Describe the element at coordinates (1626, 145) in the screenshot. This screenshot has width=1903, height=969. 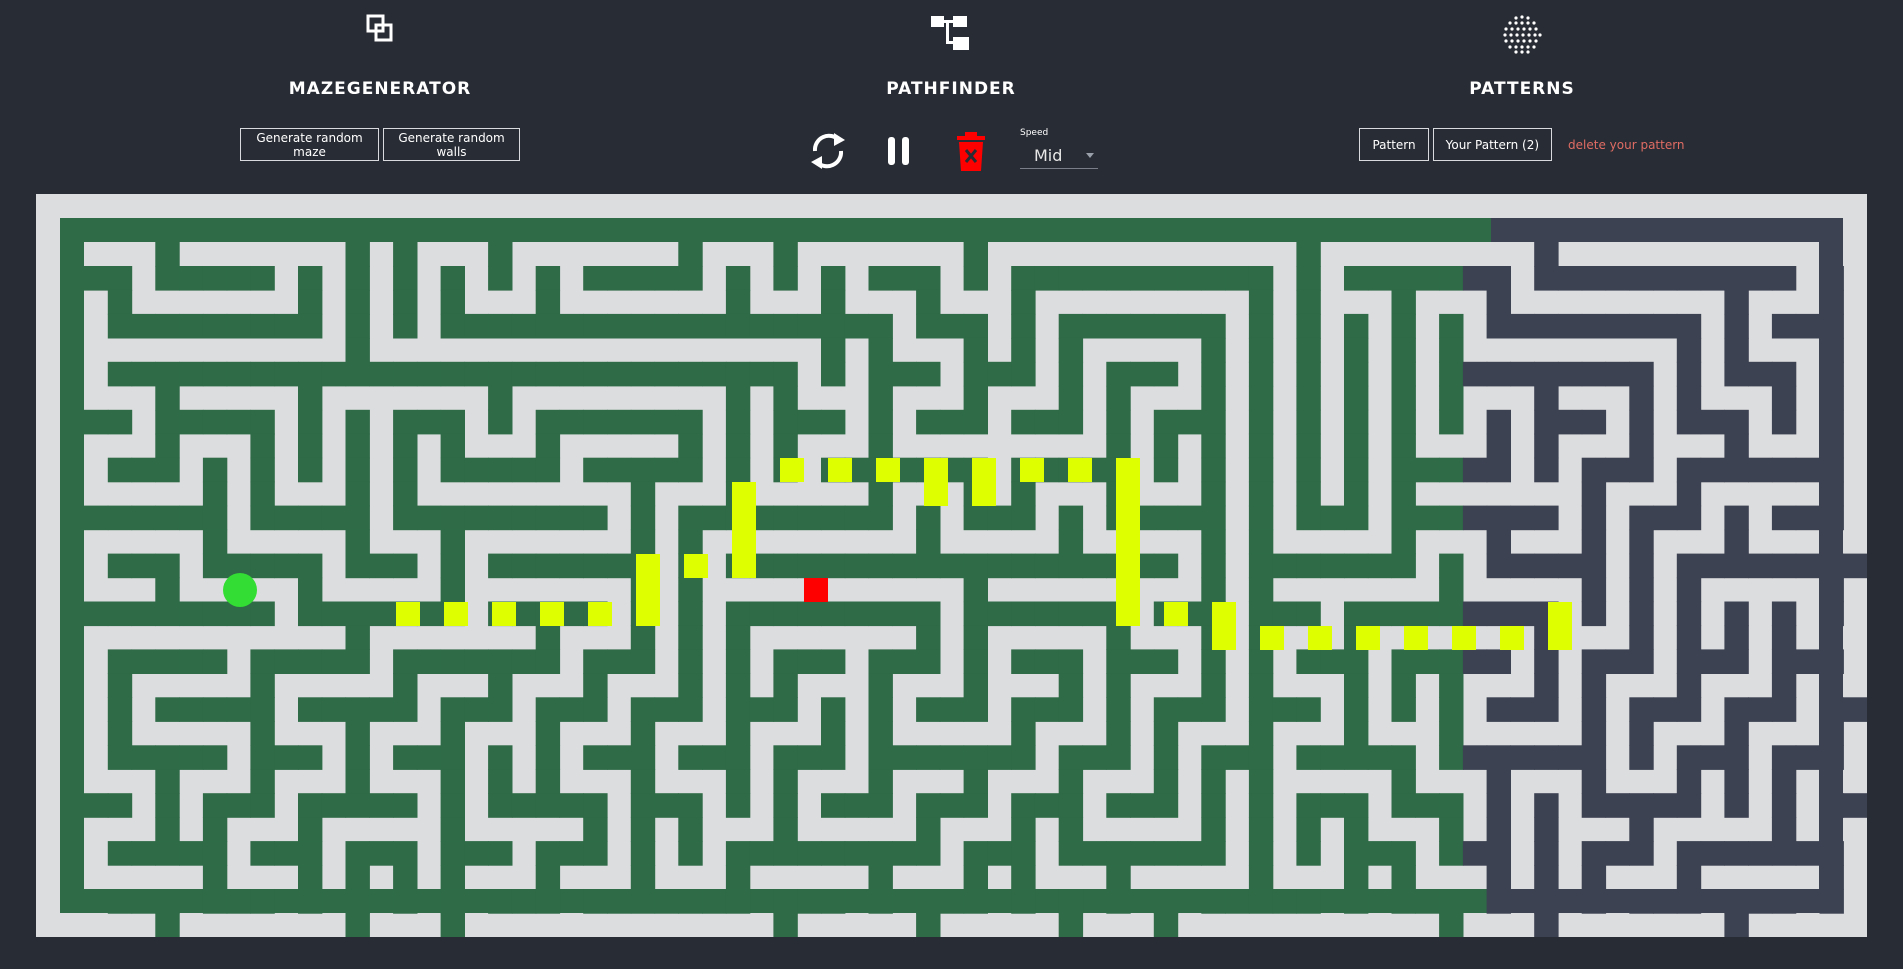
I see `delete-pattern-link: delete your pattern` at that location.